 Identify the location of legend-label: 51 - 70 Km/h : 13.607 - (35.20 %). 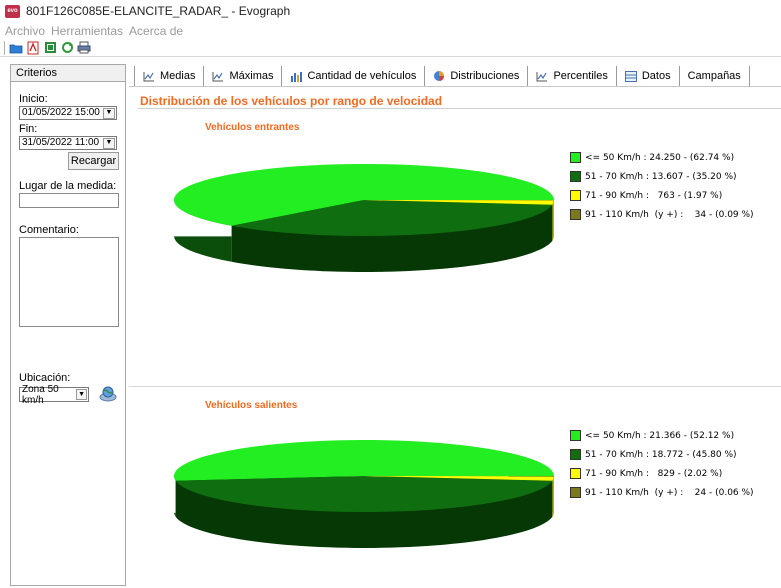
(661, 176).